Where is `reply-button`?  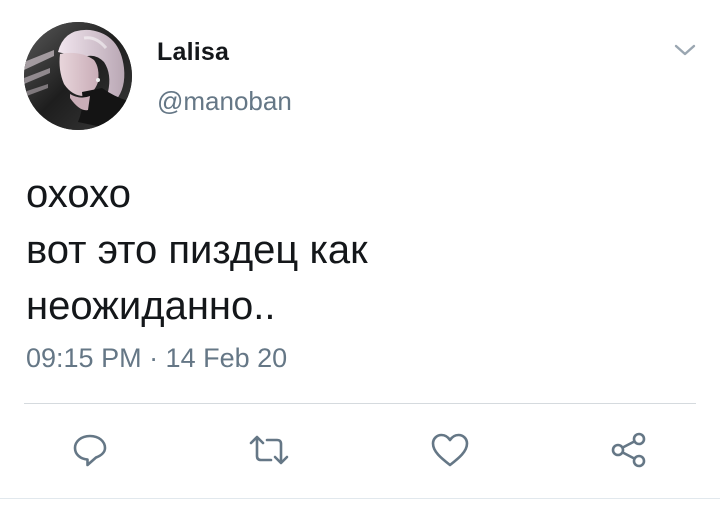
reply-button is located at coordinates (90, 450).